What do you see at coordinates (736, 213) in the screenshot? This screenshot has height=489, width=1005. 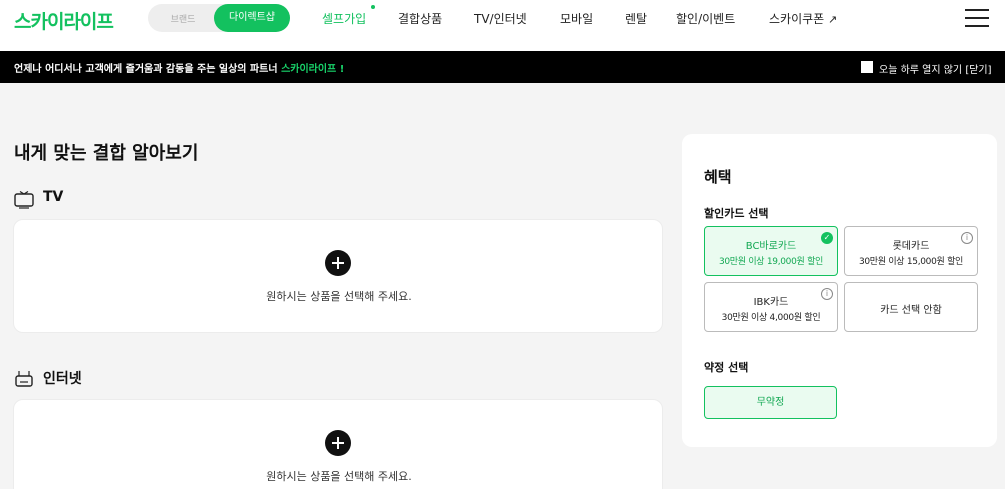 I see `discount-card-section-title: 할인카드 선택` at bounding box center [736, 213].